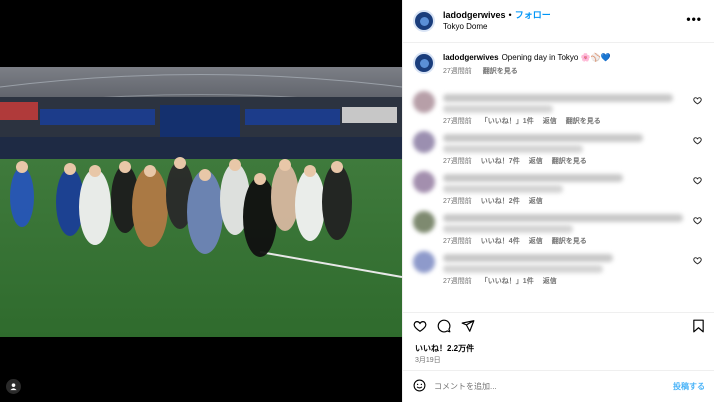 This screenshot has width=714, height=402. I want to click on comment-item: 27週間前 いいね！4件 返信 翻訳を見る, so click(558, 231).